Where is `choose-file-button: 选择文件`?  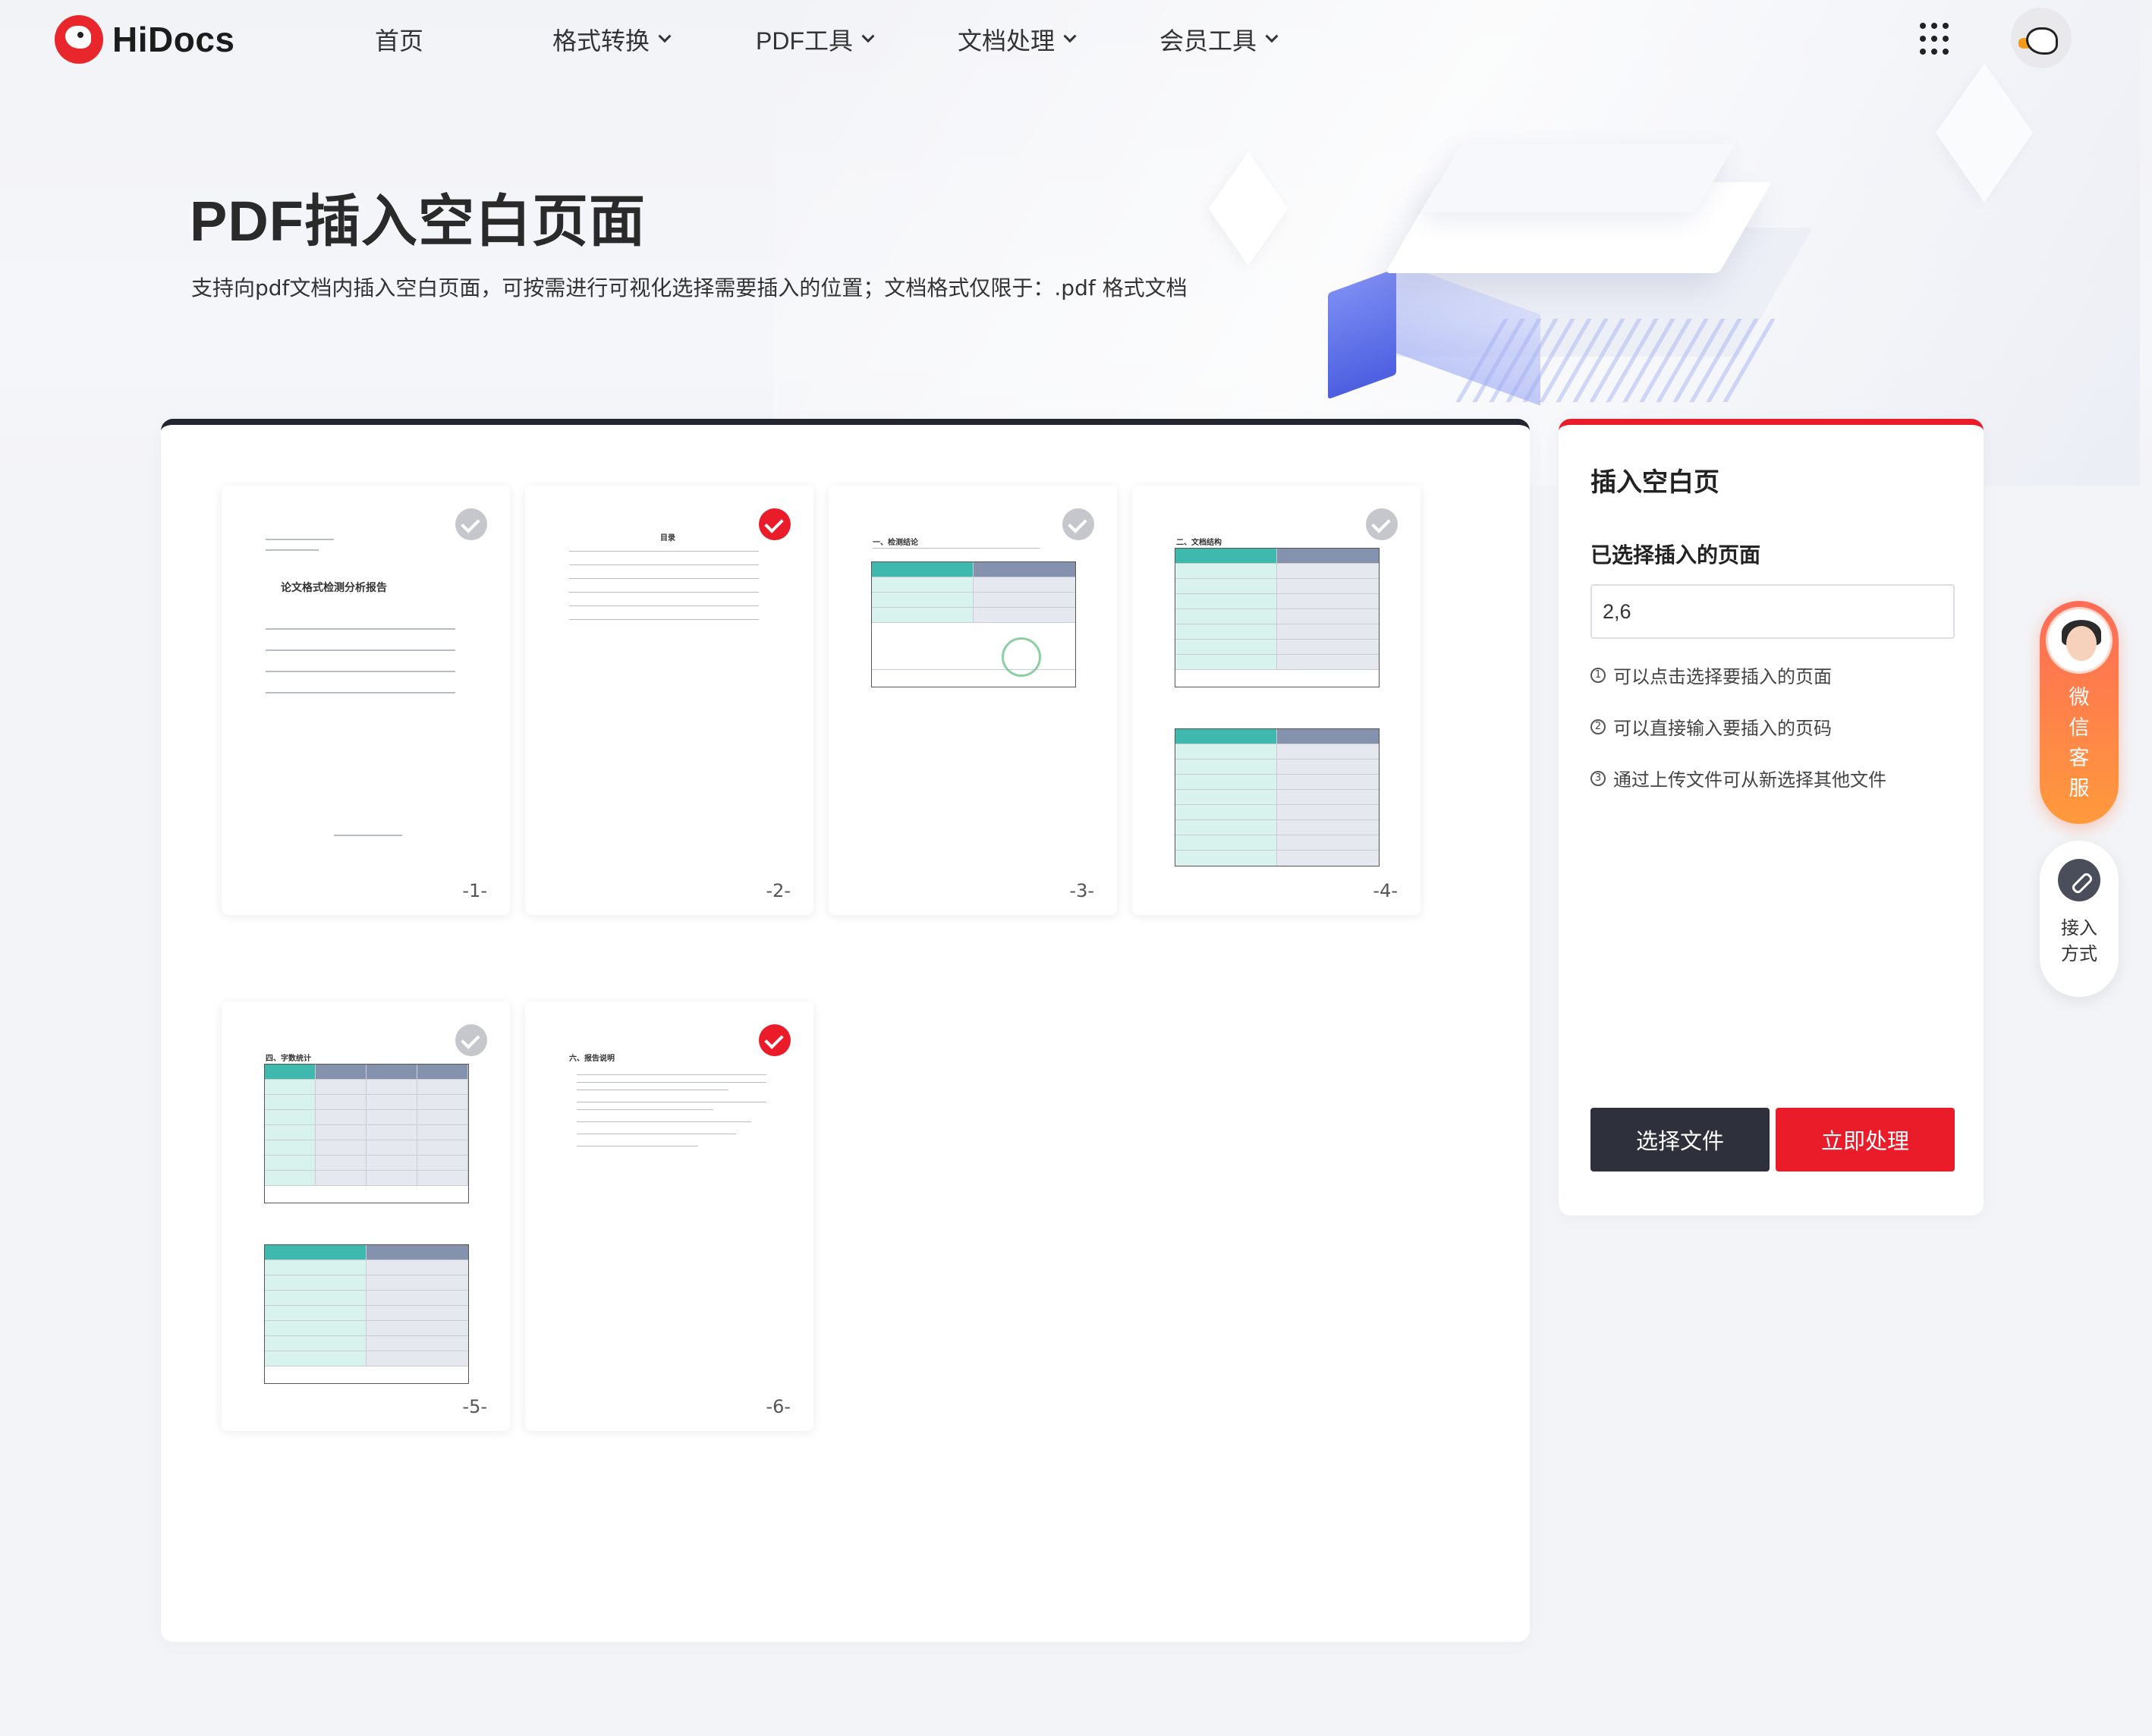 choose-file-button: 选择文件 is located at coordinates (1680, 1139).